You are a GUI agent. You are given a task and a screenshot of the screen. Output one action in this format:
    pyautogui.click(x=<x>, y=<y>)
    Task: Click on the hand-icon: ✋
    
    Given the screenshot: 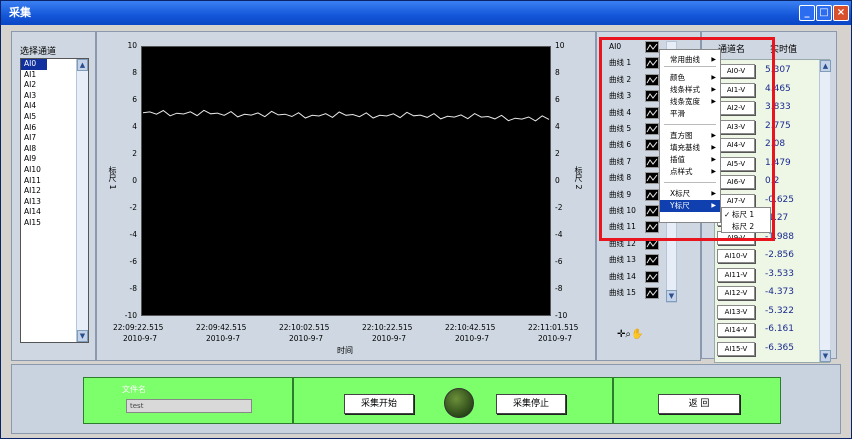 What is the action you would take?
    pyautogui.click(x=637, y=334)
    